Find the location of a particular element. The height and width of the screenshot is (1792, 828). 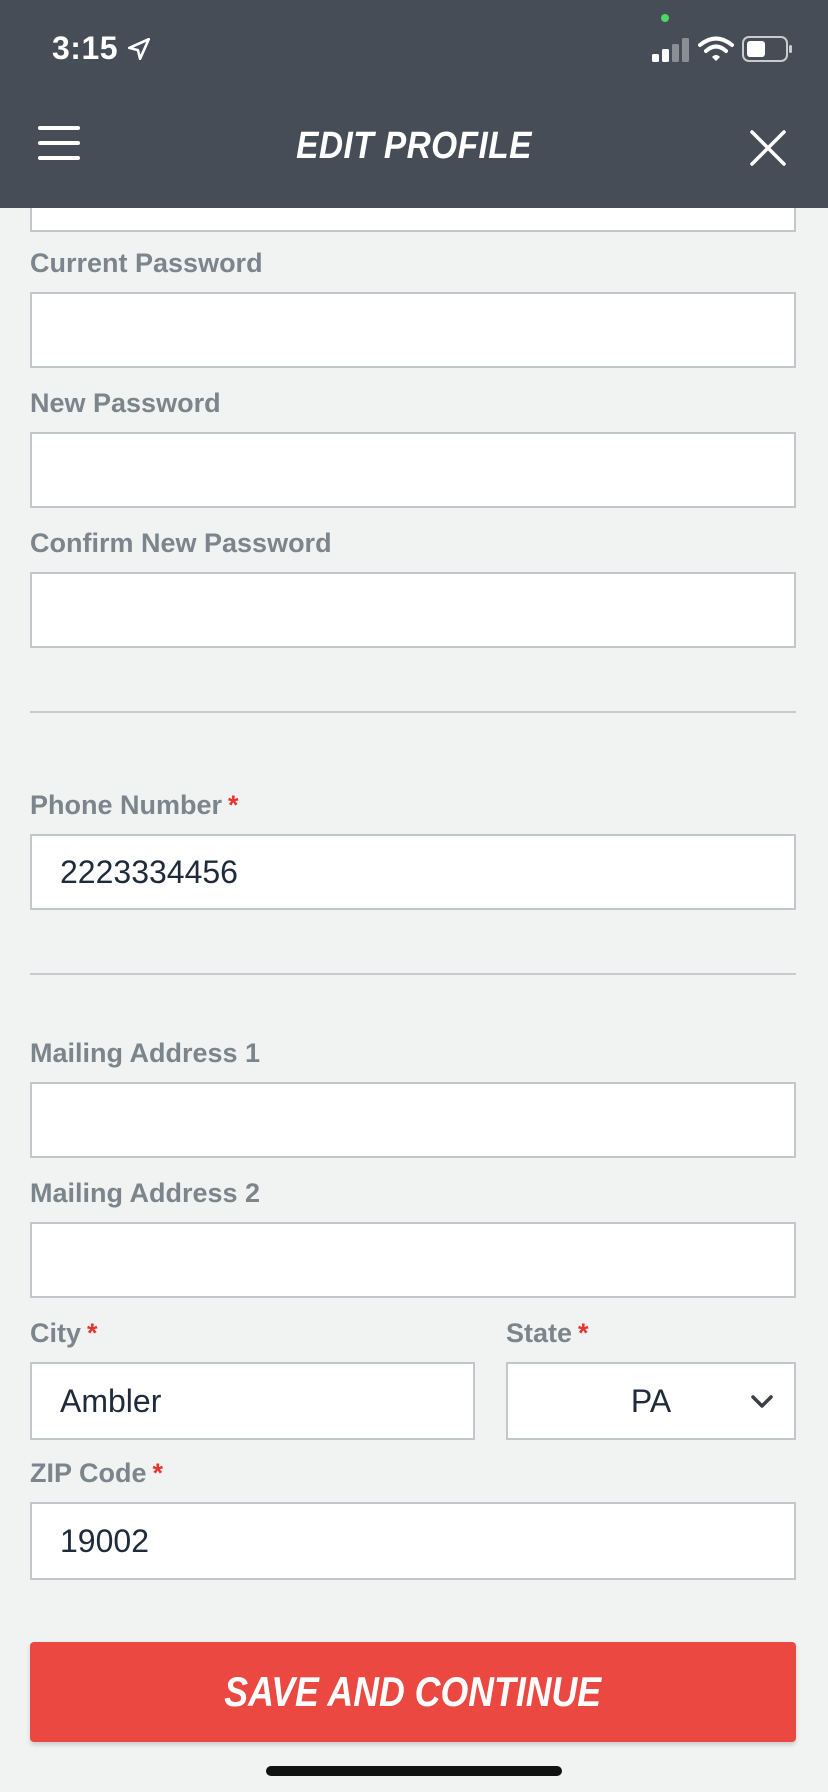

address1-label: Mailing Address 1 is located at coordinates (145, 1053).